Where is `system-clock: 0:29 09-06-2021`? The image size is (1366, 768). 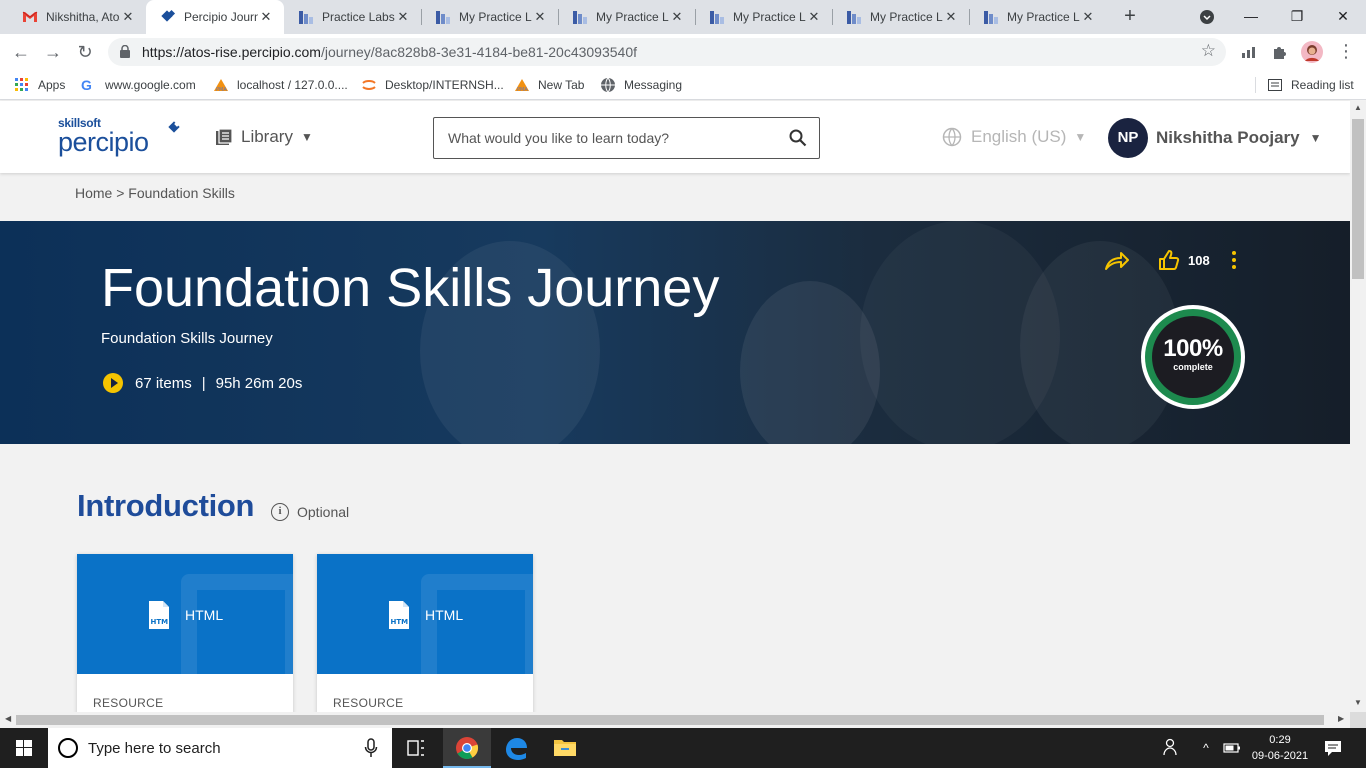
system-clock: 0:29 09-06-2021 is located at coordinates (1280, 748).